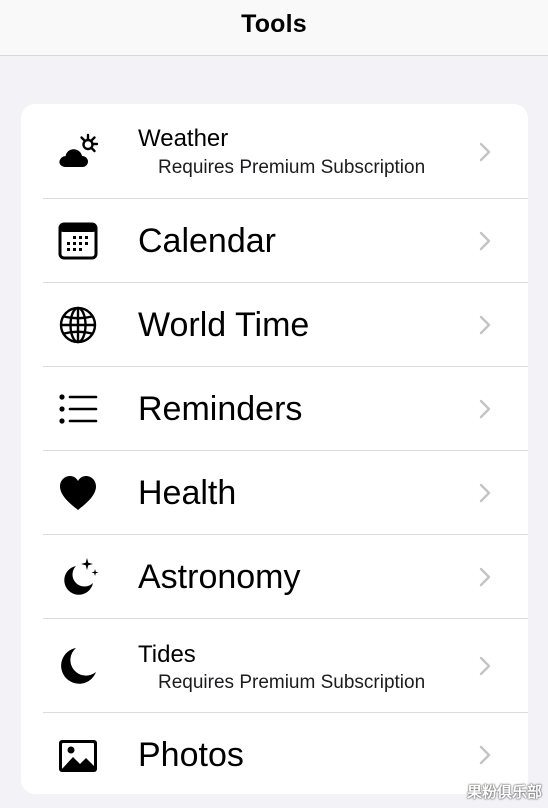 The height and width of the screenshot is (808, 548). Describe the element at coordinates (78, 241) in the screenshot. I see `calendar-icon` at that location.